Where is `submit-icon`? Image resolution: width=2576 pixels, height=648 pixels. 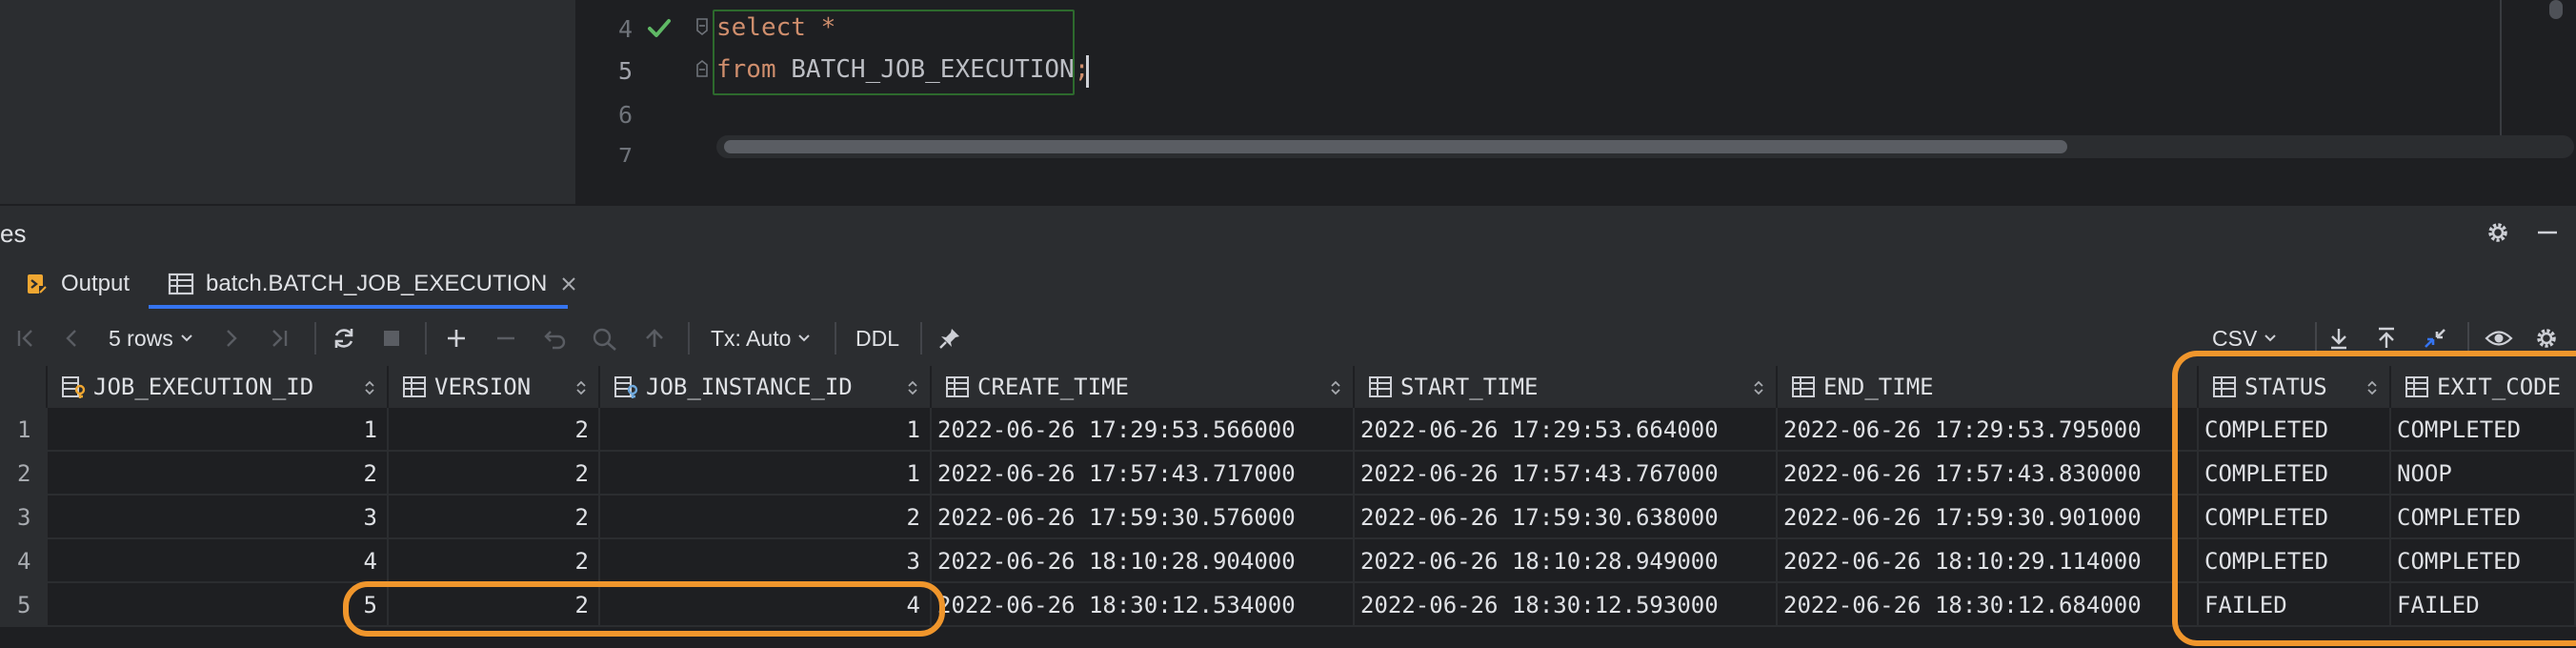
submit-icon is located at coordinates (655, 338).